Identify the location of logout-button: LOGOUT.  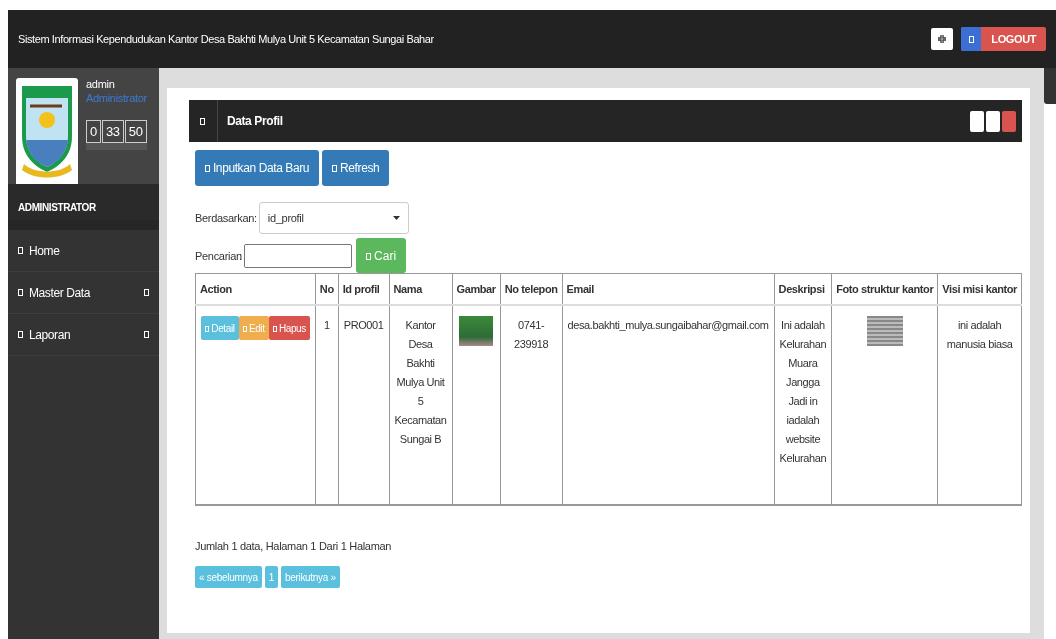
(1003, 39).